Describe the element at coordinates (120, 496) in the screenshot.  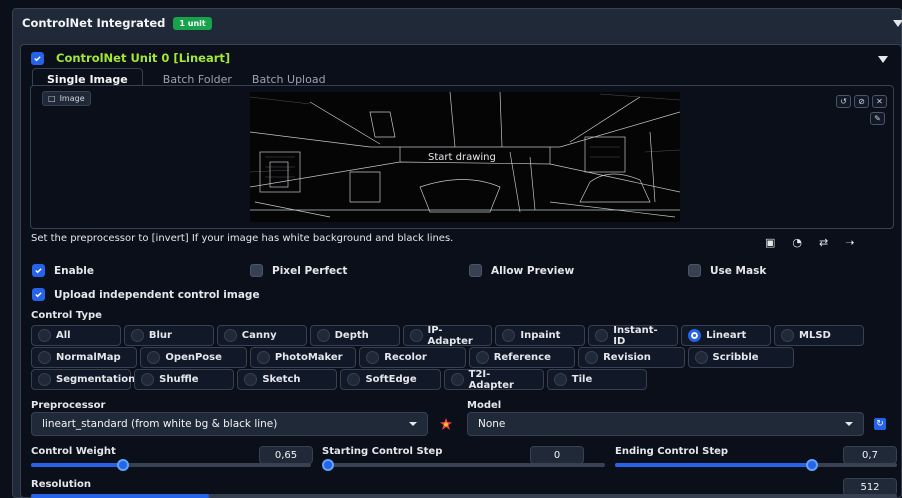
I see `resolution-slider-fill` at that location.